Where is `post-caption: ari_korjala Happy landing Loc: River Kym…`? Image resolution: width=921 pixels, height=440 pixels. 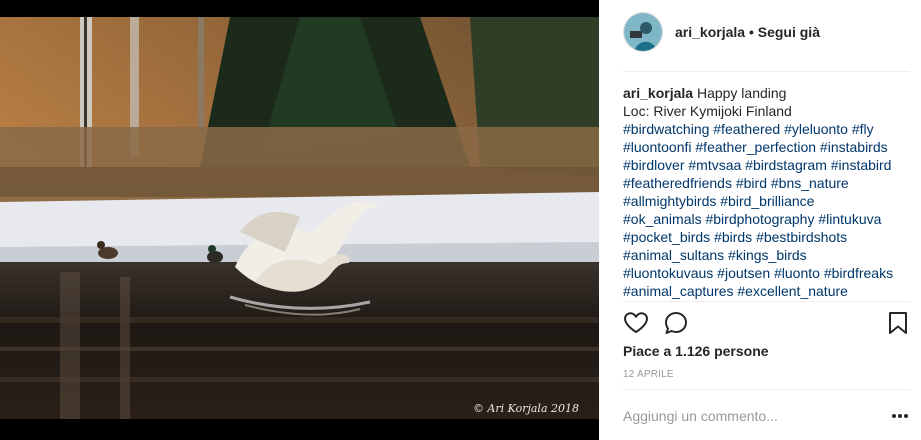 post-caption: ari_korjala Happy landing Loc: River Kym… is located at coordinates (763, 192).